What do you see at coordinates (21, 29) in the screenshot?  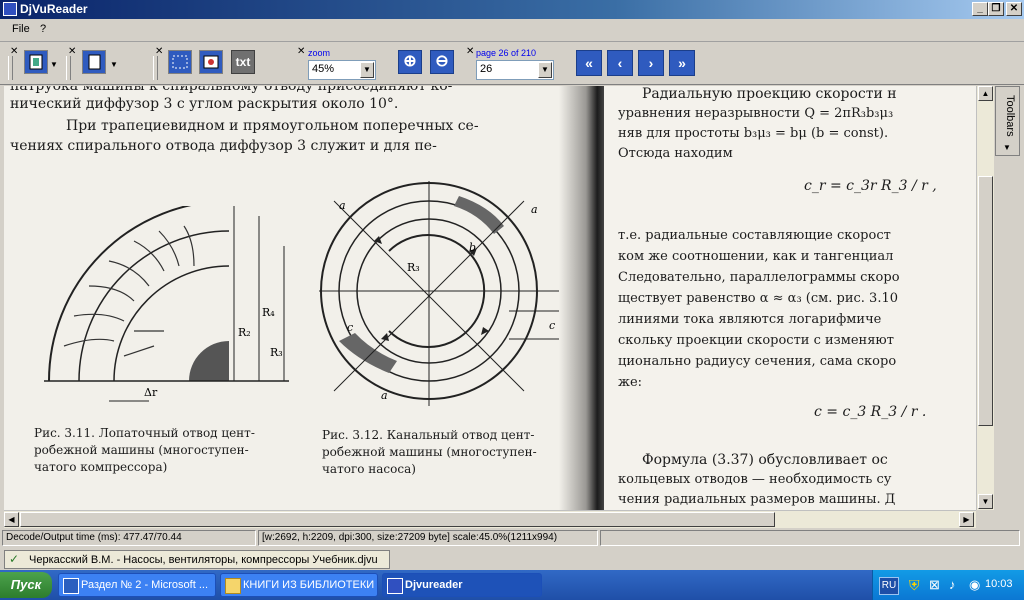 I see `menu-file: File` at bounding box center [21, 29].